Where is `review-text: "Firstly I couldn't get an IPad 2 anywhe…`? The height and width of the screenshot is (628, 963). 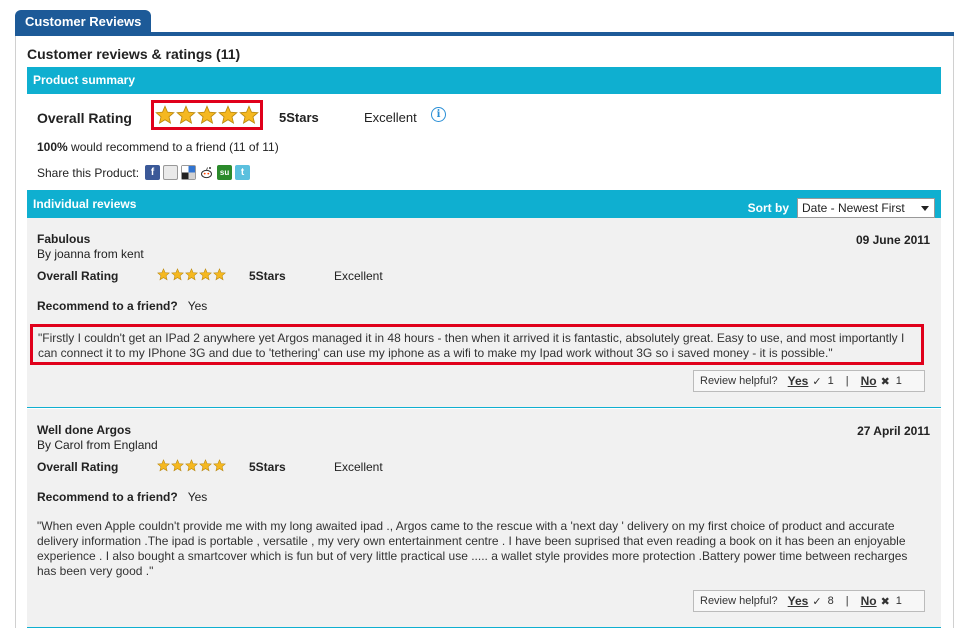
review-text: "Firstly I couldn't get an IPad 2 anywhe… is located at coordinates (477, 344).